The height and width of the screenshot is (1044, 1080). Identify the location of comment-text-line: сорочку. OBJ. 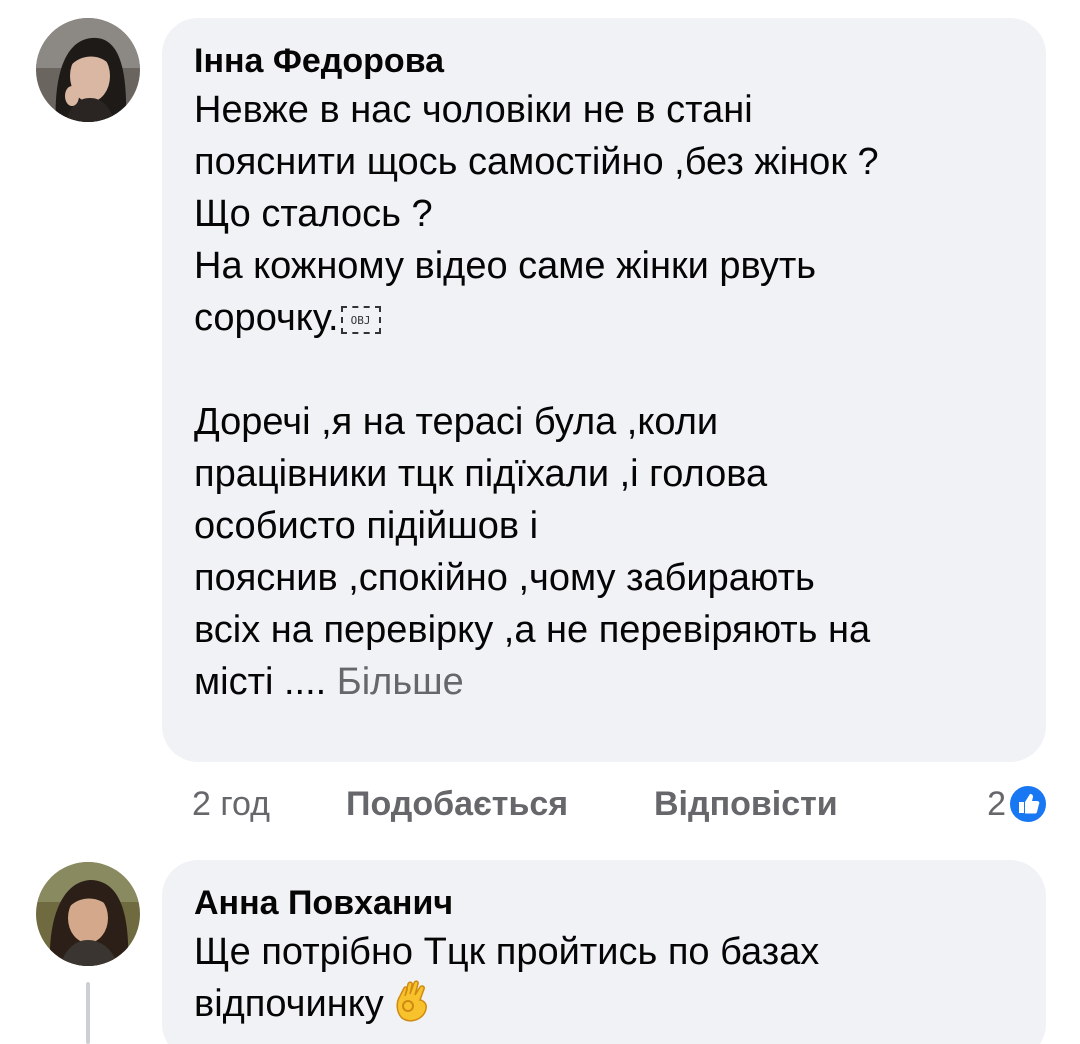
(603, 318).